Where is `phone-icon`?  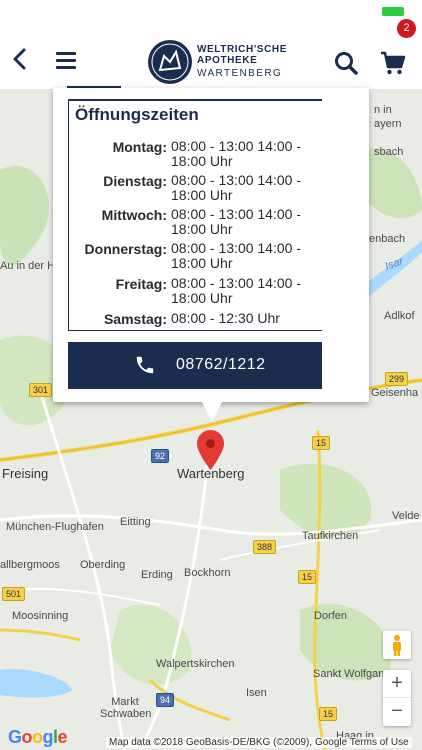 phone-icon is located at coordinates (145, 365).